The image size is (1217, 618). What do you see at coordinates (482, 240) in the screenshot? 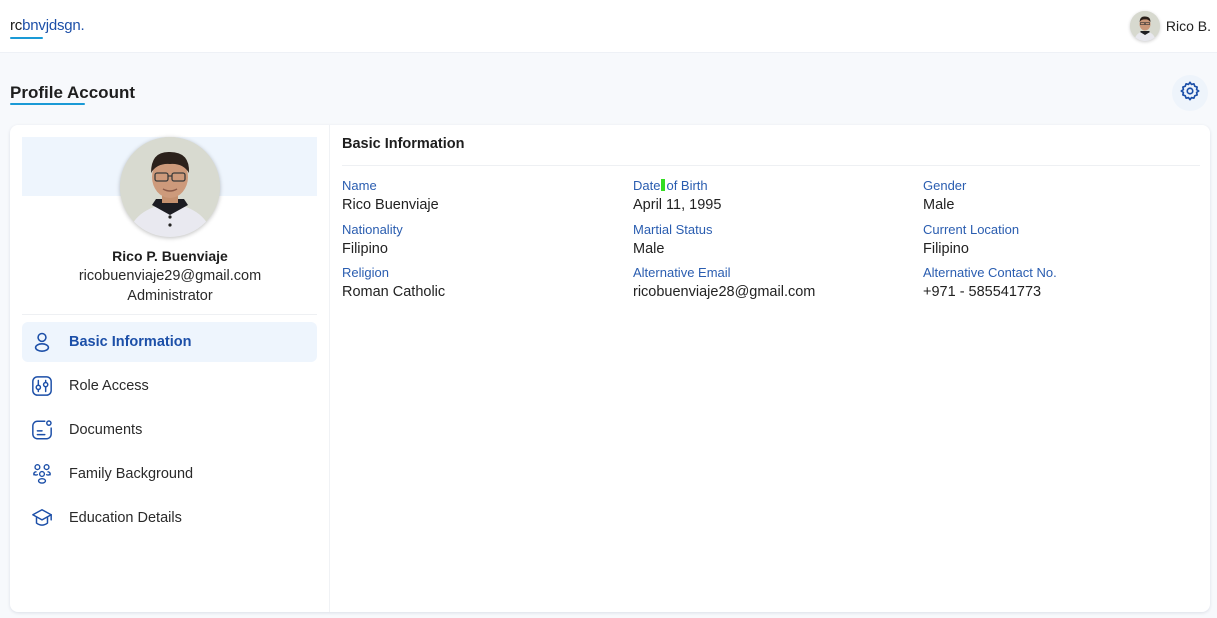
I see `field-nationality: Nationality Filipino` at bounding box center [482, 240].